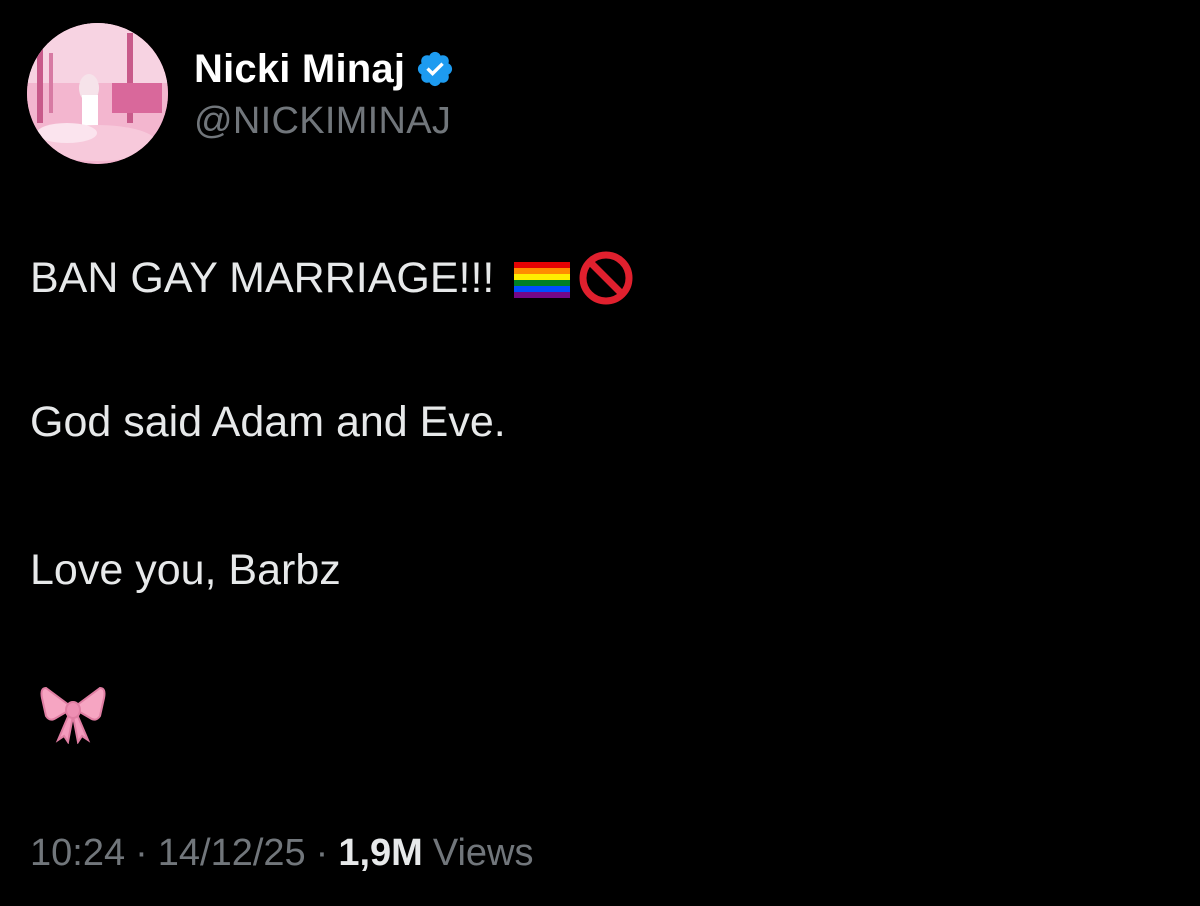 The image size is (1200, 906). What do you see at coordinates (322, 121) in the screenshot?
I see `author-handle: @NICKIMINAJ` at bounding box center [322, 121].